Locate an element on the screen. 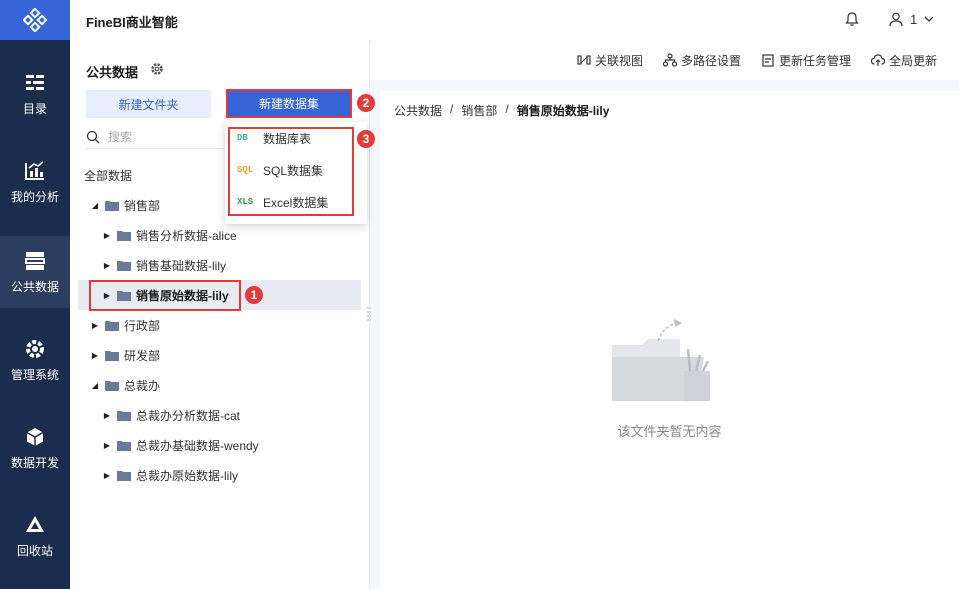 The height and width of the screenshot is (589, 959). toolbar-label: 更新任务管理 is located at coordinates (814, 60).